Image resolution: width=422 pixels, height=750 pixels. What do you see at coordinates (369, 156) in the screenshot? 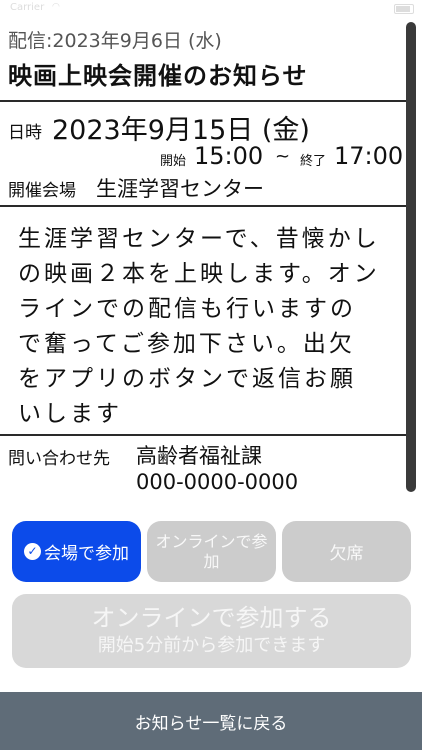
I see `end-time: 17:00` at bounding box center [369, 156].